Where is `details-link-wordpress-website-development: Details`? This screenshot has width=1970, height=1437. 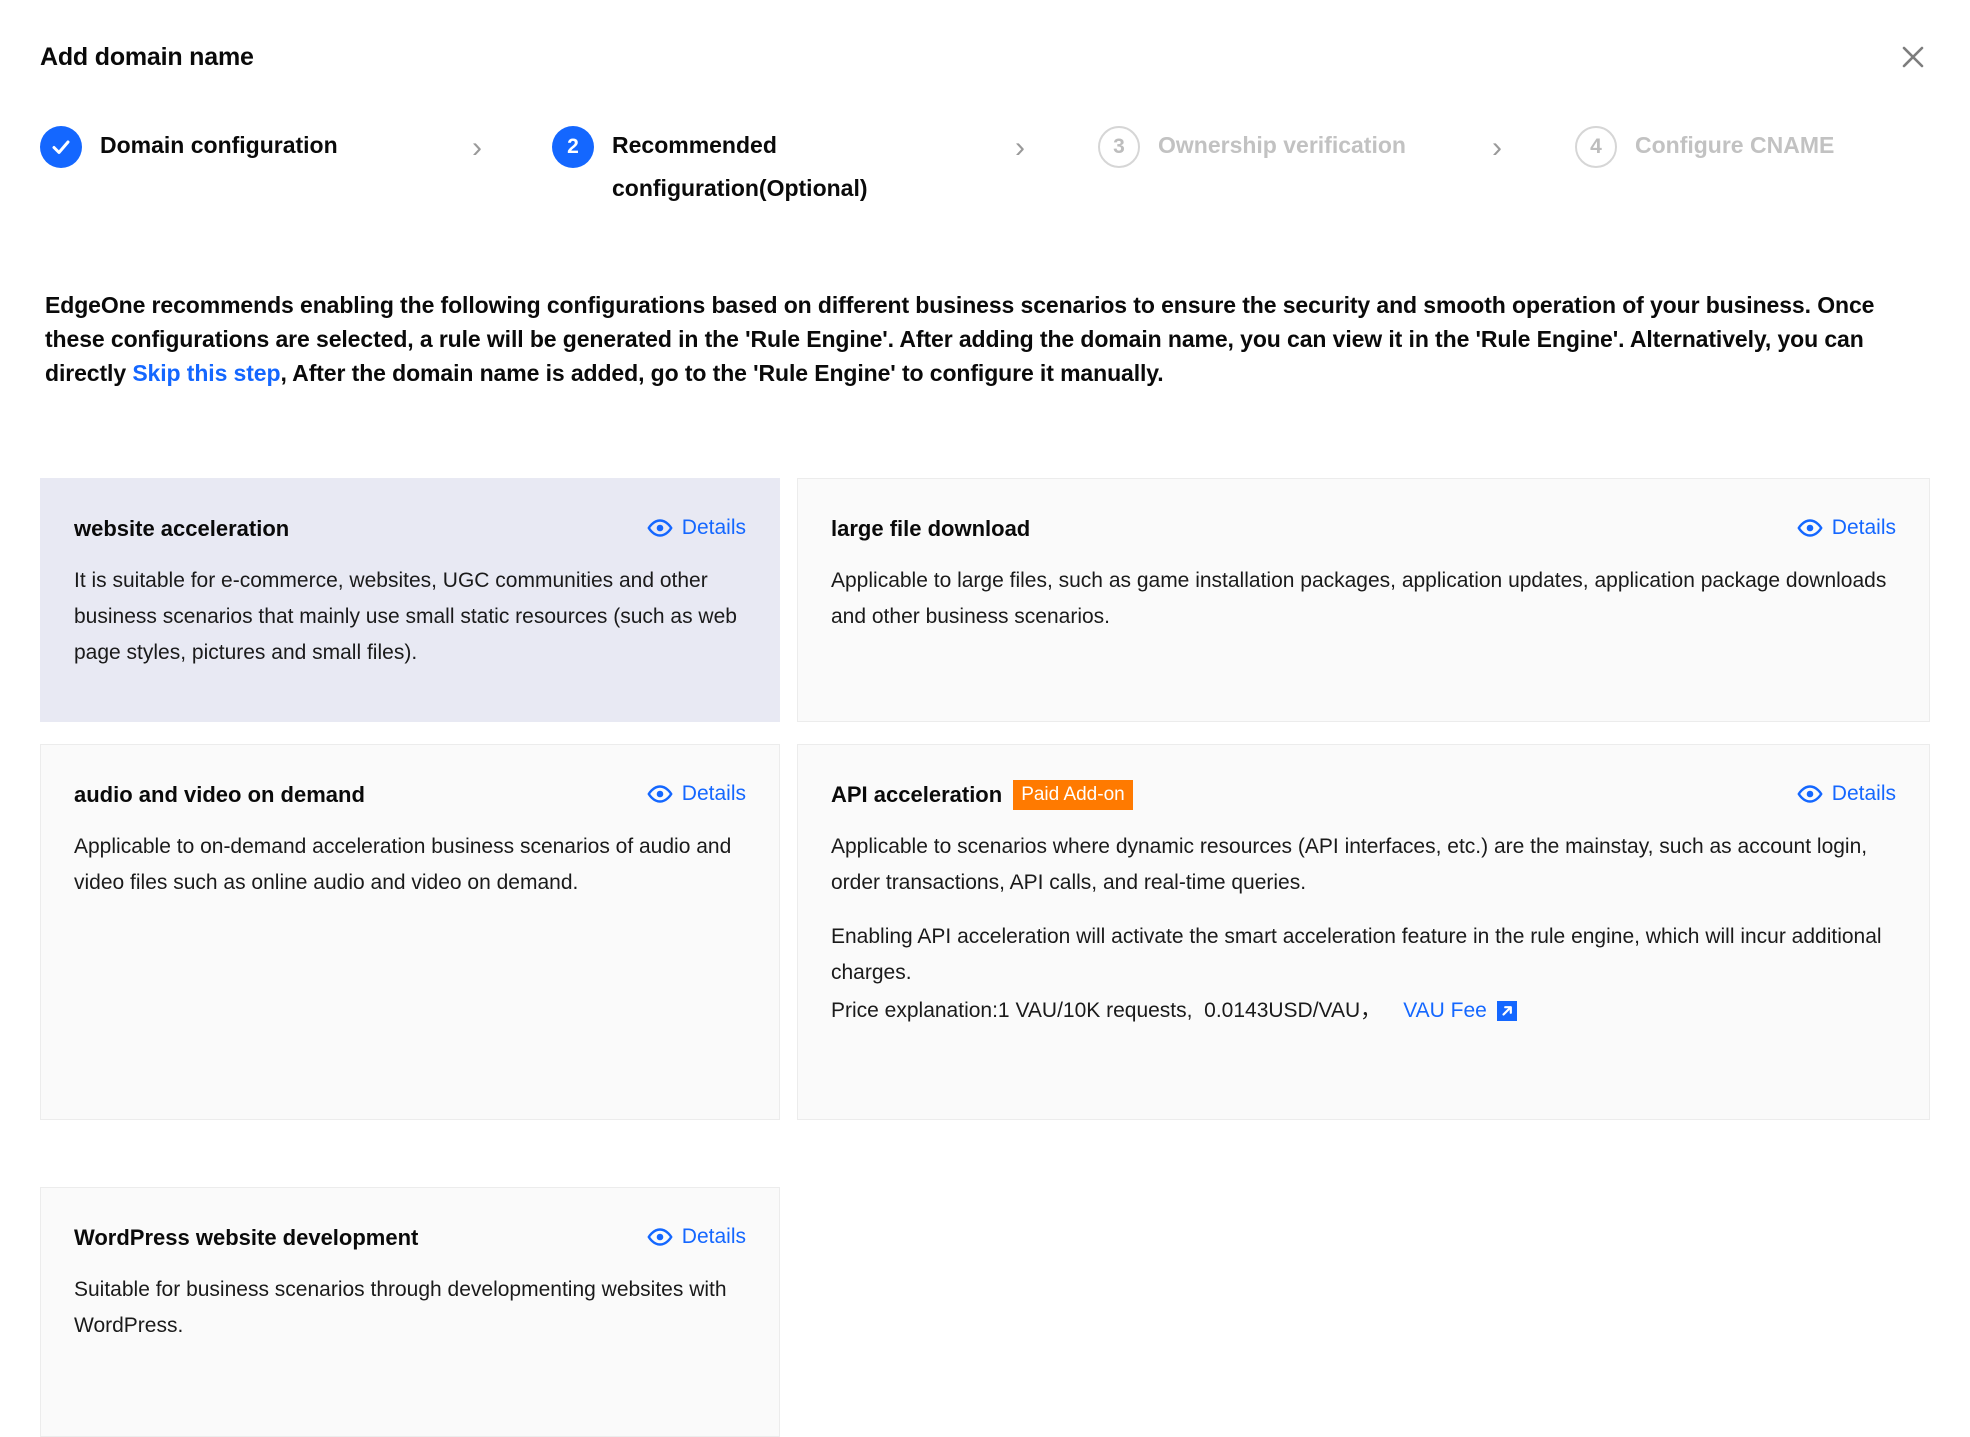 details-link-wordpress-website-development: Details is located at coordinates (696, 1237).